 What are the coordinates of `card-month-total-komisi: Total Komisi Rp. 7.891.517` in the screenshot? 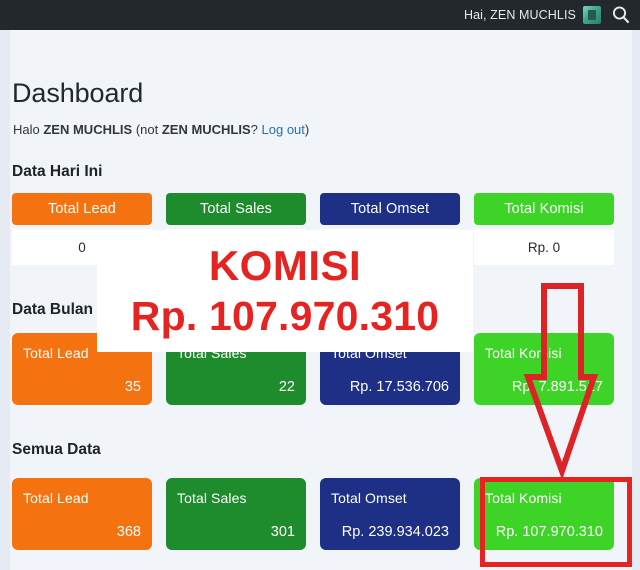 It's located at (544, 369).